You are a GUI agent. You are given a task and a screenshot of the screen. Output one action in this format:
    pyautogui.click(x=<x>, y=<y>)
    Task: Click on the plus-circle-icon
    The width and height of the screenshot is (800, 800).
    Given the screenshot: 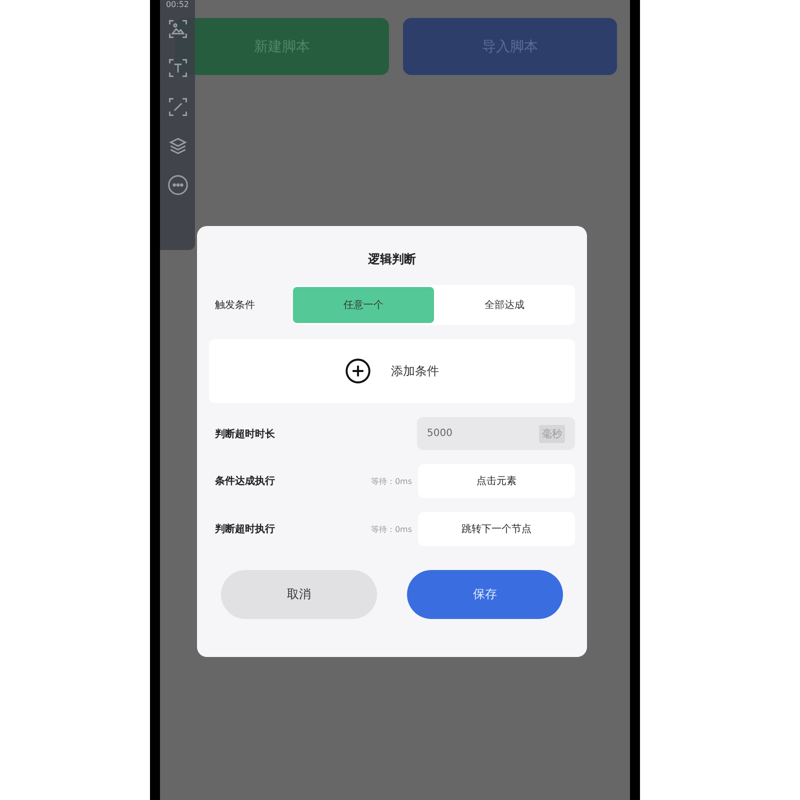 What is the action you would take?
    pyautogui.click(x=358, y=371)
    